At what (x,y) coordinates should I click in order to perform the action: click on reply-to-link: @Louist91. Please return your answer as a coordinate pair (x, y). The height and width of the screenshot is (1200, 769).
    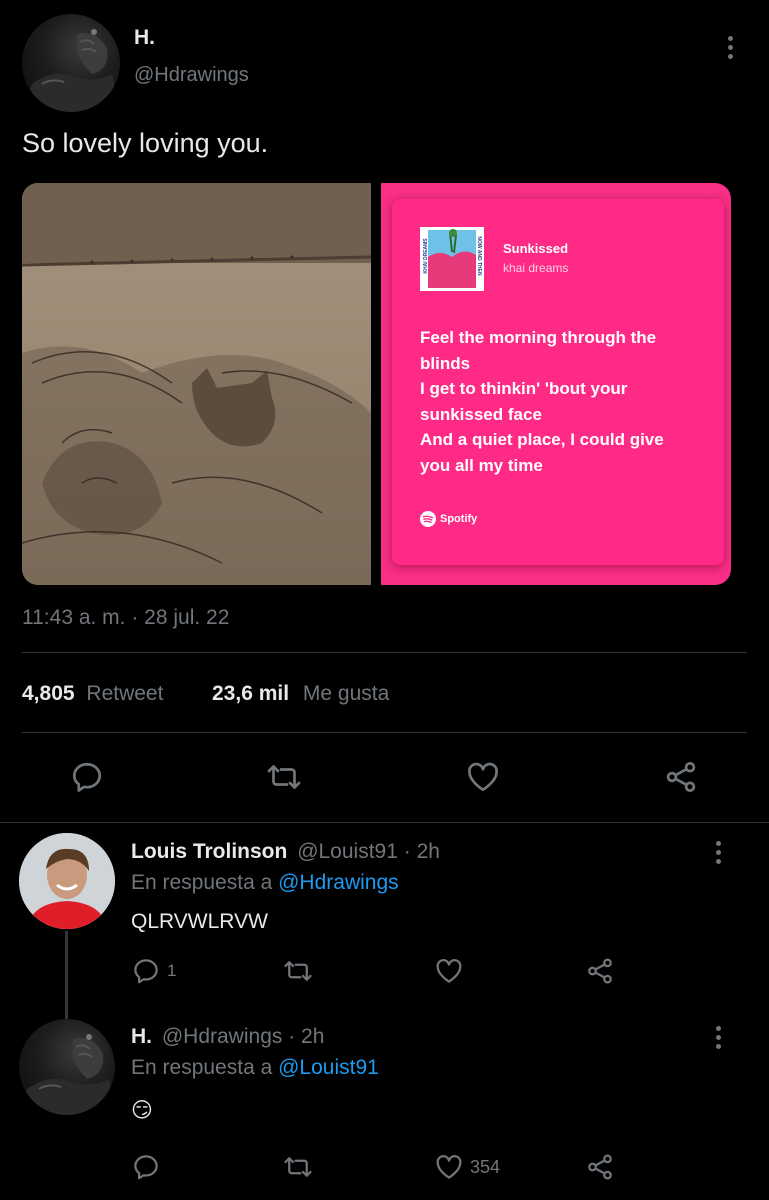
    Looking at the image, I should click on (328, 1067).